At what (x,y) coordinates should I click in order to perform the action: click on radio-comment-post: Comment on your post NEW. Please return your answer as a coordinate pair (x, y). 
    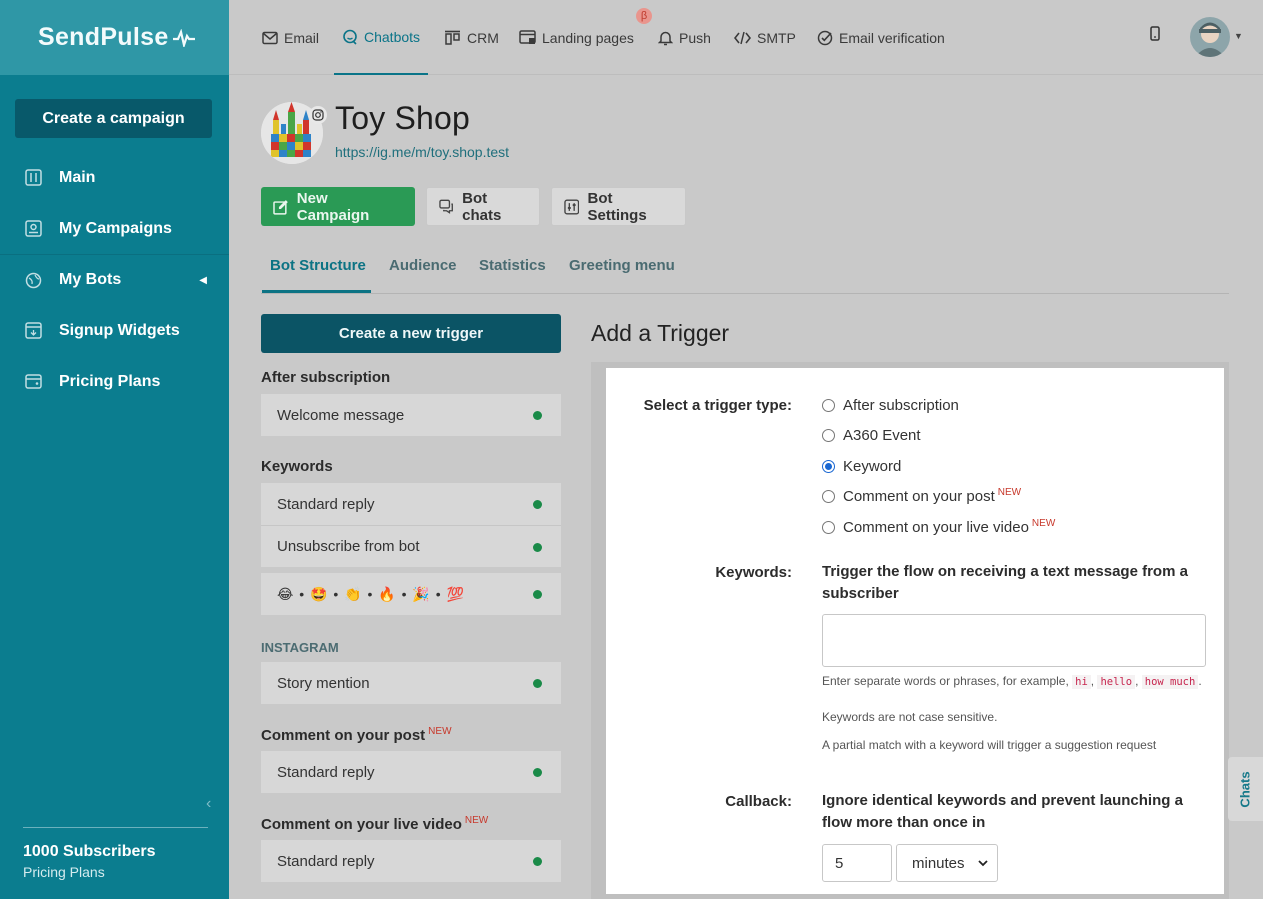
    Looking at the image, I should click on (922, 496).